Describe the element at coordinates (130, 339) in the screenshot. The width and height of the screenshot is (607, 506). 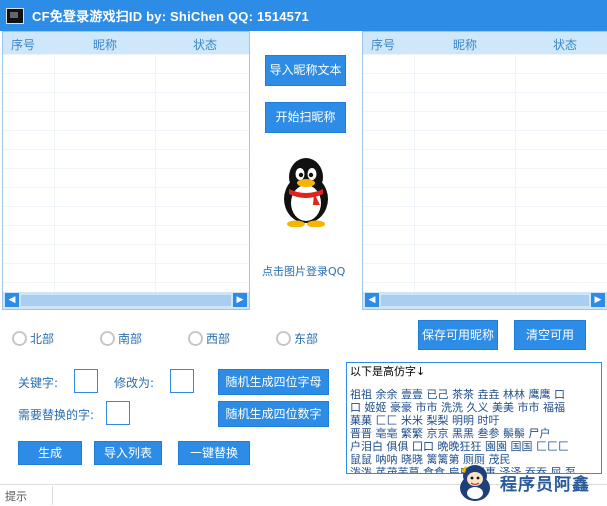
I see `radio-label: 南部` at that location.